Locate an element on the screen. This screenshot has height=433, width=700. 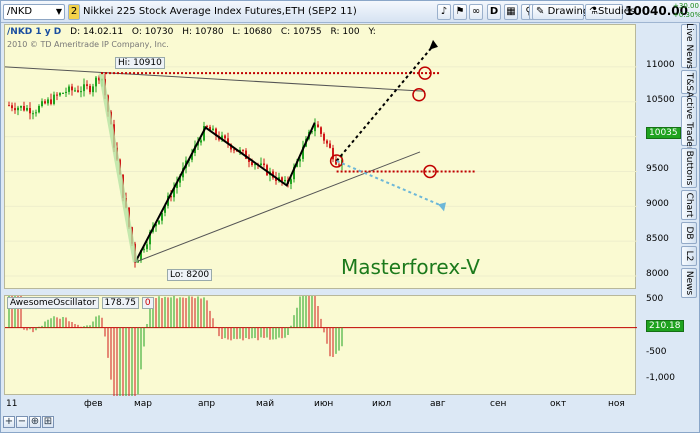
info-y: Y: is located at coordinates (372, 32).